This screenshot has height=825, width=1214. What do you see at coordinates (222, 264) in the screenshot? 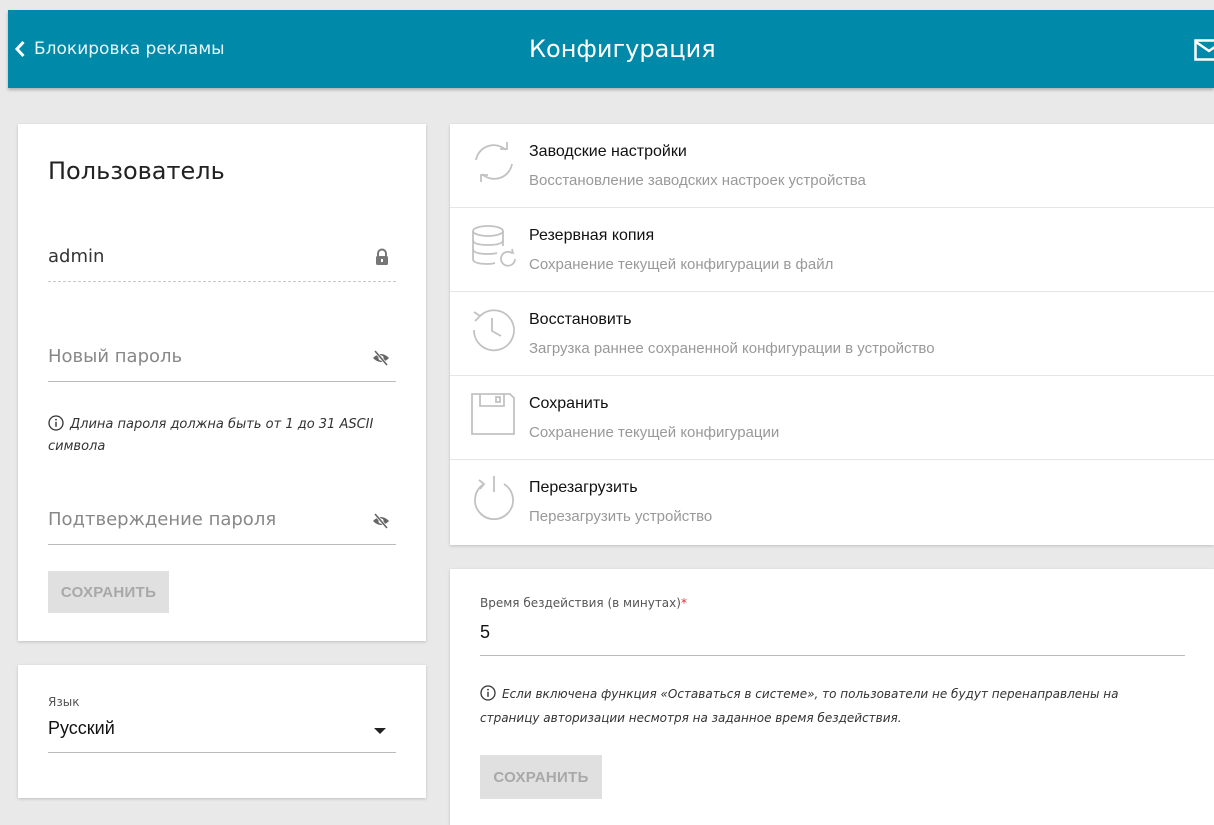
I see `username-field: admin` at bounding box center [222, 264].